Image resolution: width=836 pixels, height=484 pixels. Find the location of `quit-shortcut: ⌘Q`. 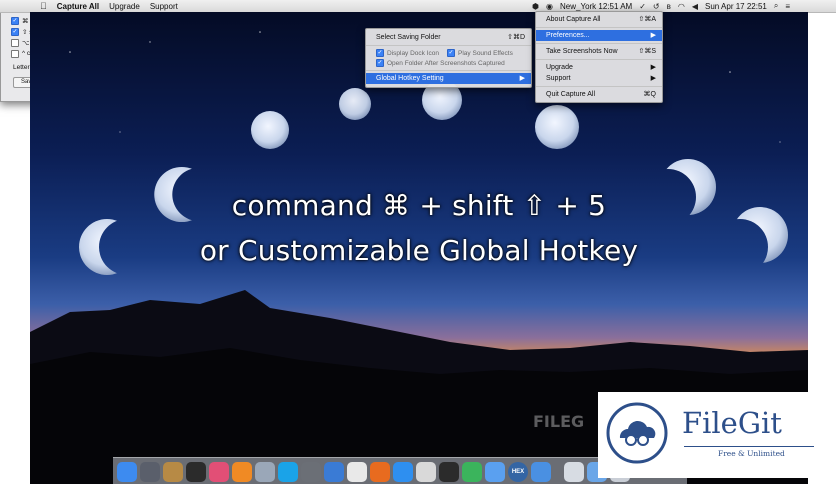

quit-shortcut: ⌘Q is located at coordinates (649, 94).